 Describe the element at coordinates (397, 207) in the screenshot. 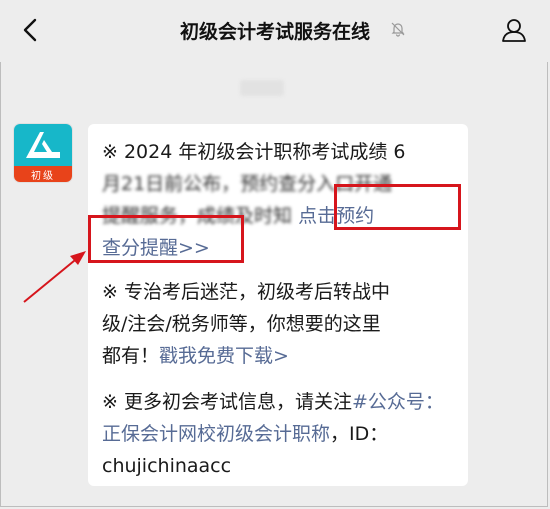

I see `highlight-box-book` at that location.